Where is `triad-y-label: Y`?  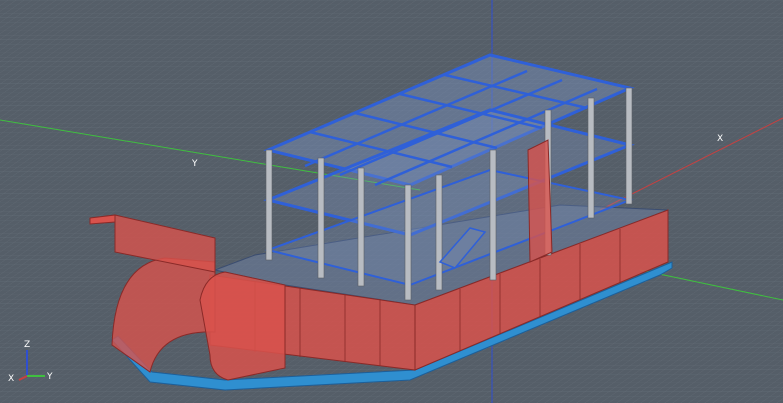
triad-y-label: Y is located at coordinates (49, 377).